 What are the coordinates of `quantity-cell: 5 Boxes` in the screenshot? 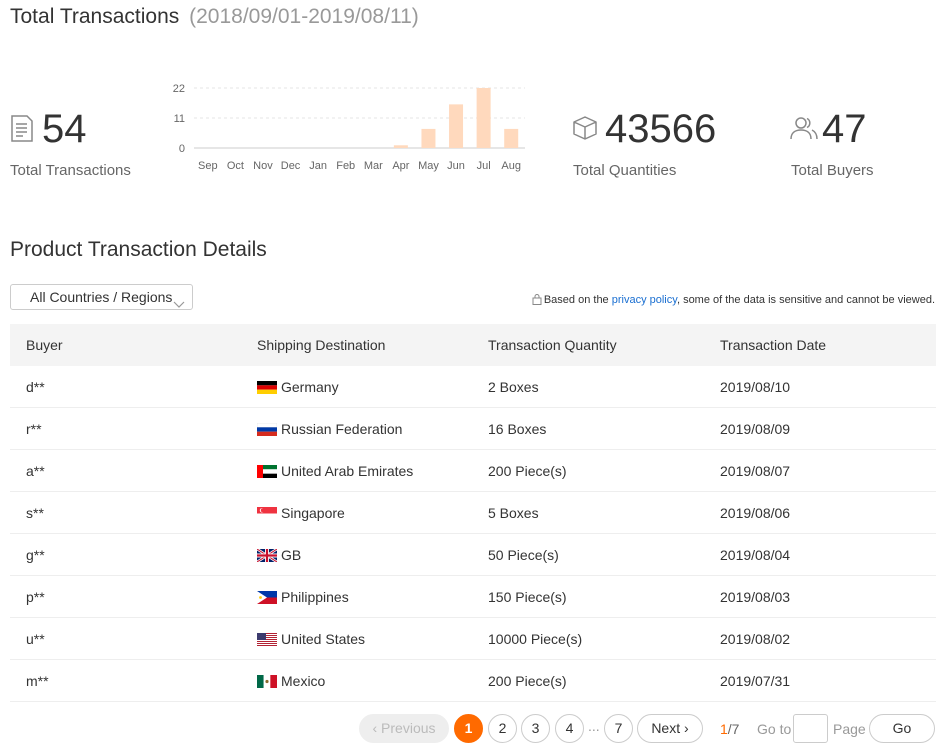 It's located at (588, 512).